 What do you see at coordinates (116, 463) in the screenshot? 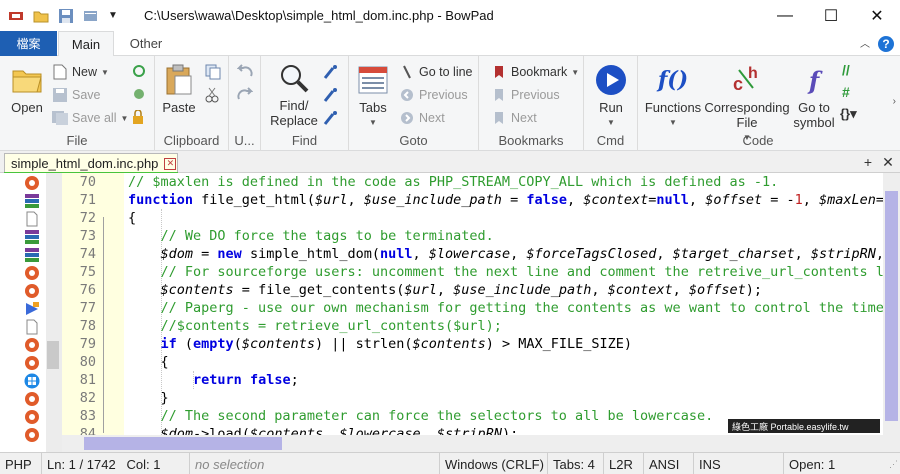
I see `cursor-position: Ln: 1 / 1742 Col: 1` at bounding box center [116, 463].